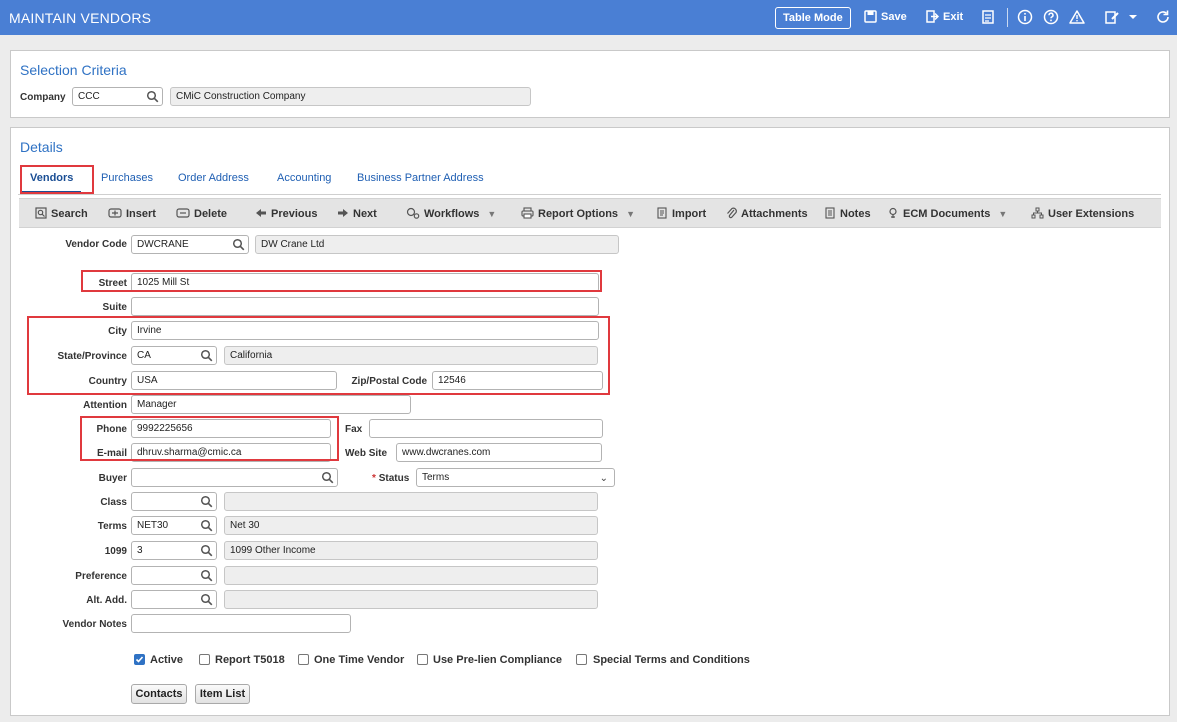  What do you see at coordinates (159, 694) in the screenshot?
I see `contacts-button: Contacts` at bounding box center [159, 694].